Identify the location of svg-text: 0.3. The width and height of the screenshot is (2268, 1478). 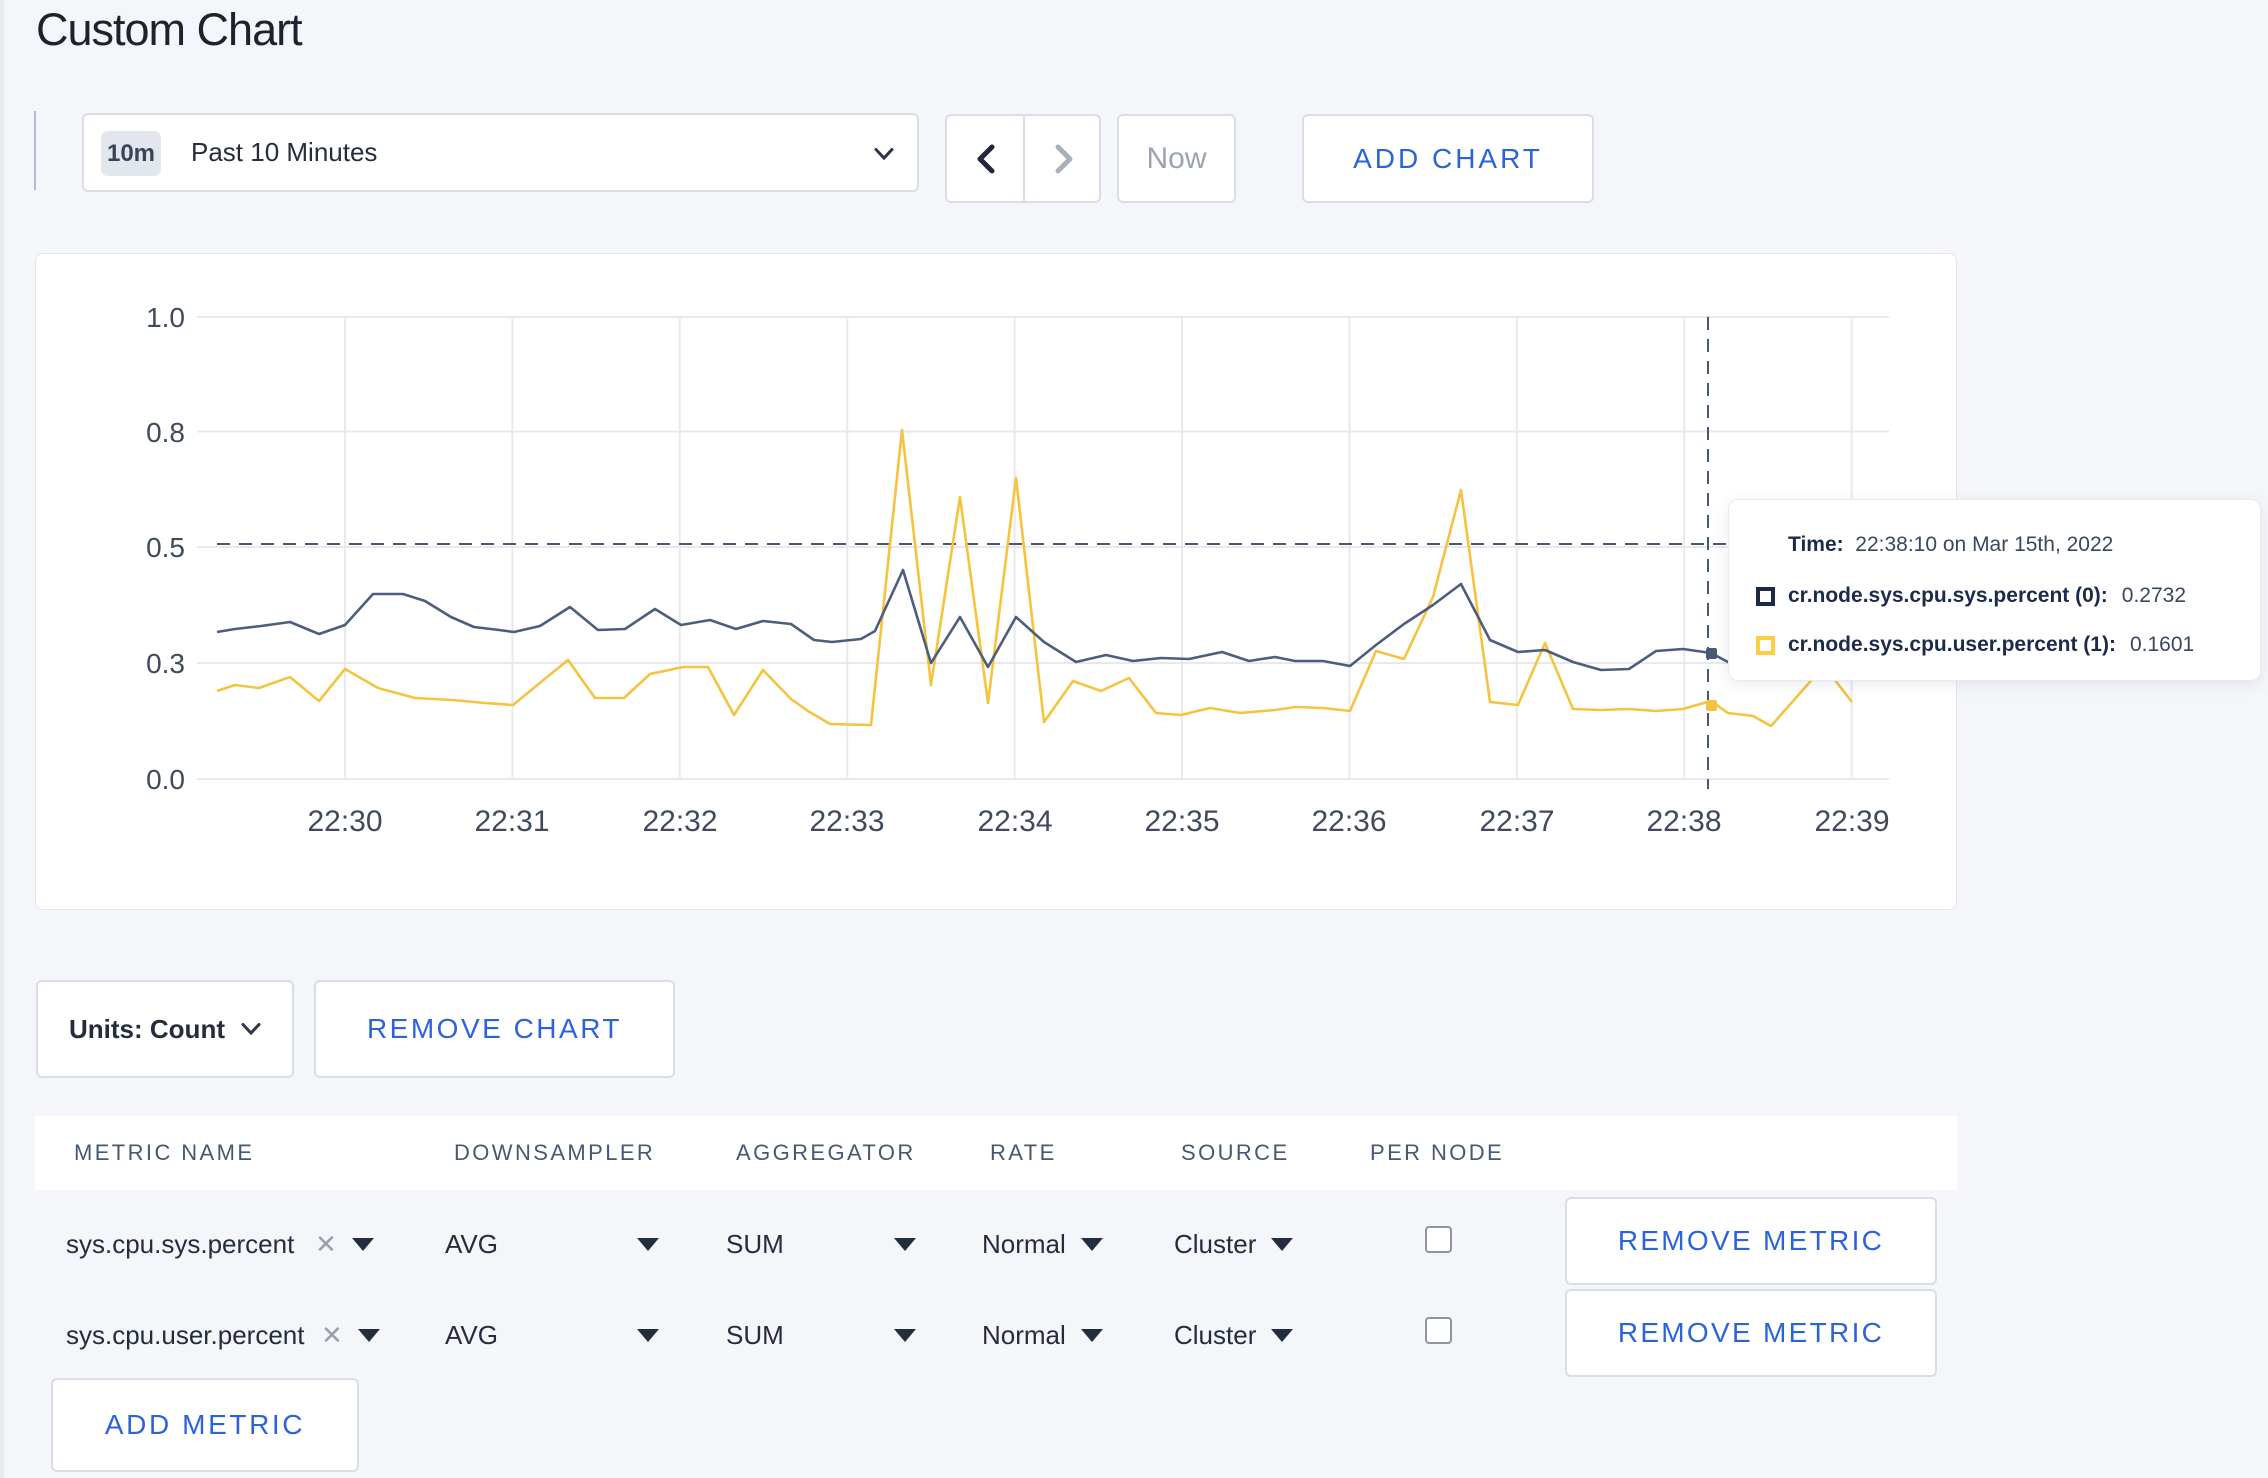
(165, 663).